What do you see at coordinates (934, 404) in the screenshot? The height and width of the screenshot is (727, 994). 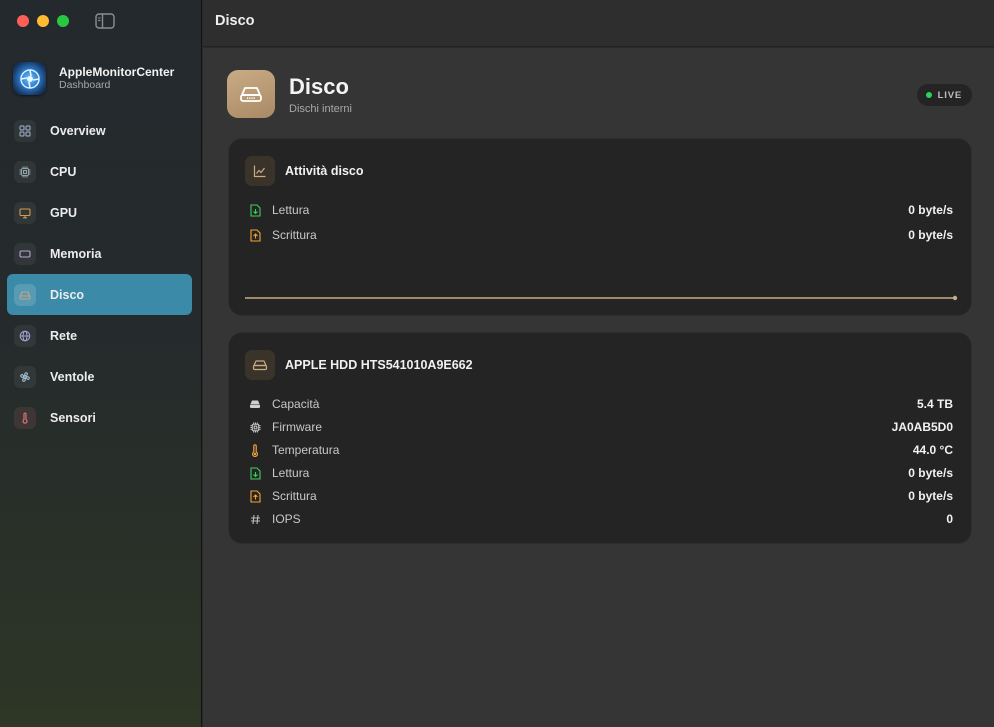 I see `row-value: 5.4 TB` at bounding box center [934, 404].